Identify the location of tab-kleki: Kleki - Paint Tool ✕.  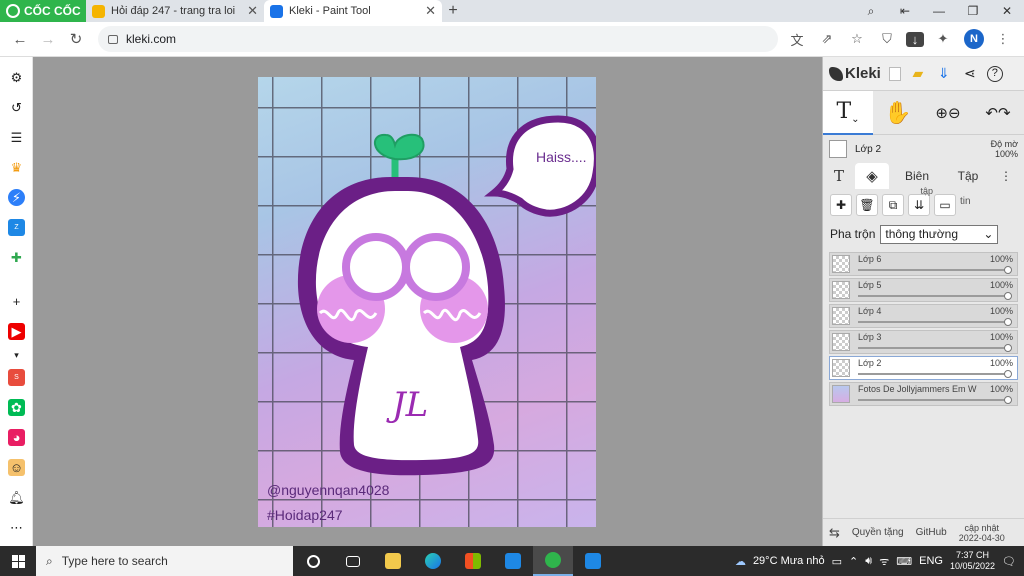
(353, 11).